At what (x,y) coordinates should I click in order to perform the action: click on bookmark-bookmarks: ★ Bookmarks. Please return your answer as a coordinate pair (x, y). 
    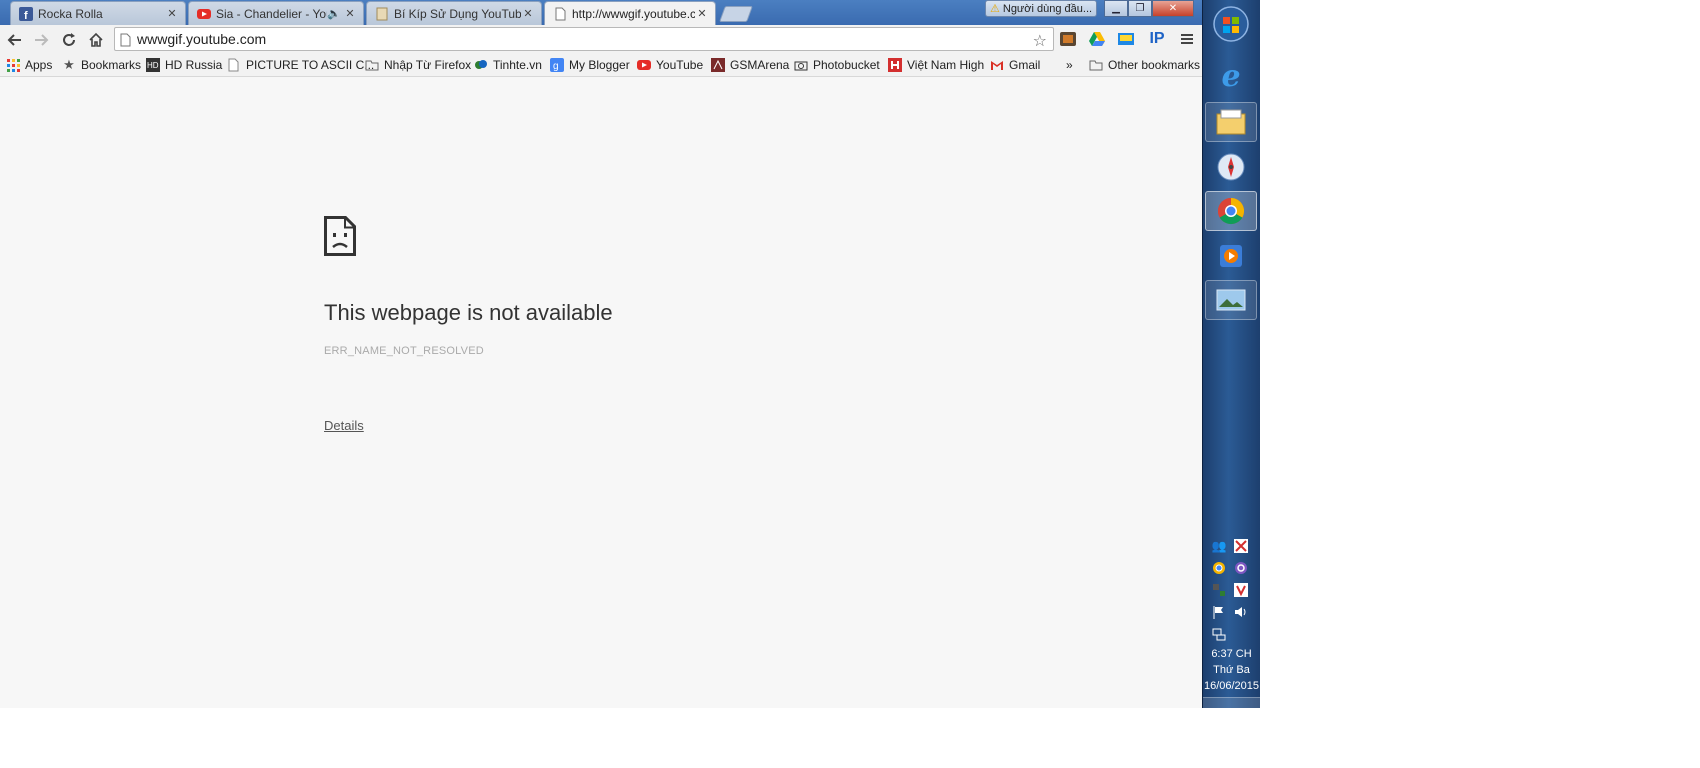
    Looking at the image, I should click on (101, 65).